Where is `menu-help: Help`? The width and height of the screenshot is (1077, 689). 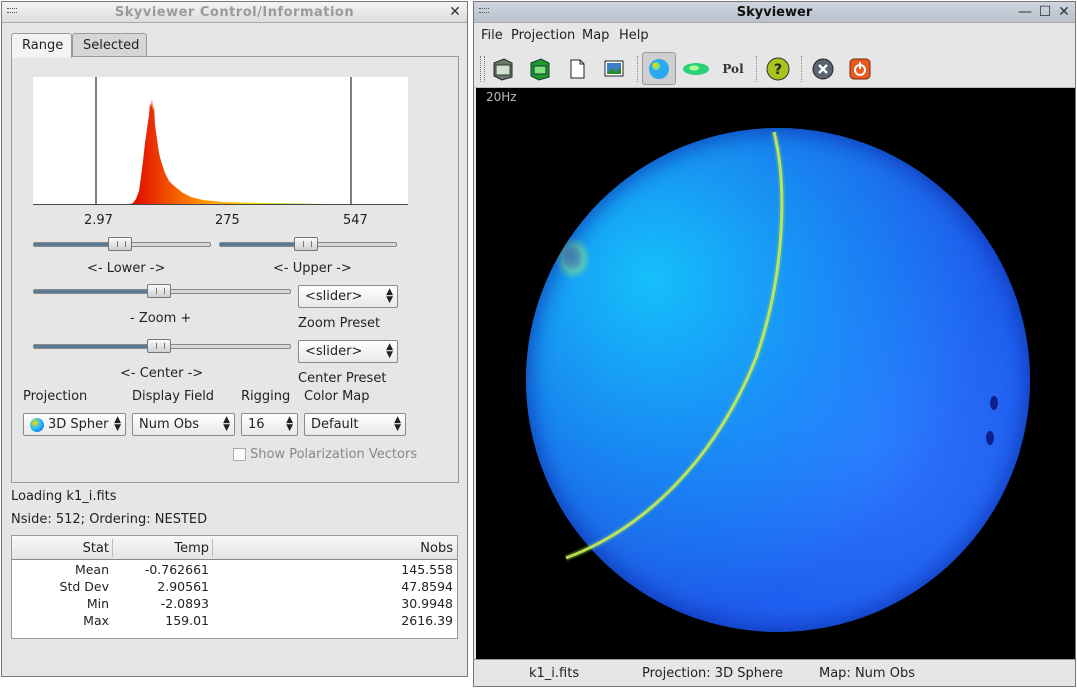 menu-help: Help is located at coordinates (634, 35).